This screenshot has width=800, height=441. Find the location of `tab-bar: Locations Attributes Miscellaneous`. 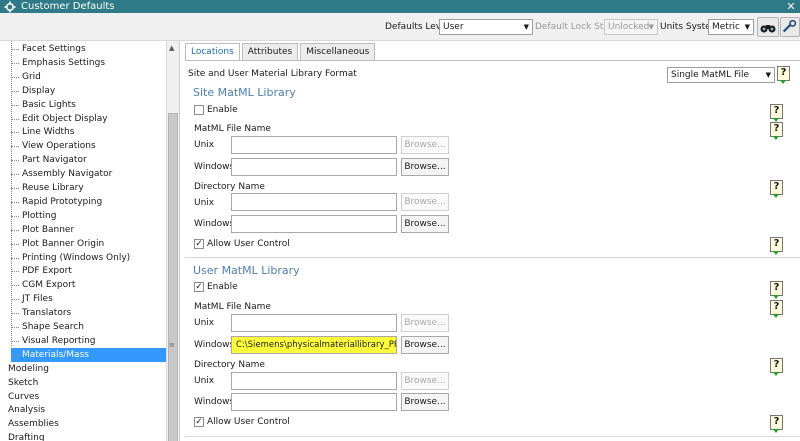

tab-bar: Locations Attributes Miscellaneous is located at coordinates (281, 52).